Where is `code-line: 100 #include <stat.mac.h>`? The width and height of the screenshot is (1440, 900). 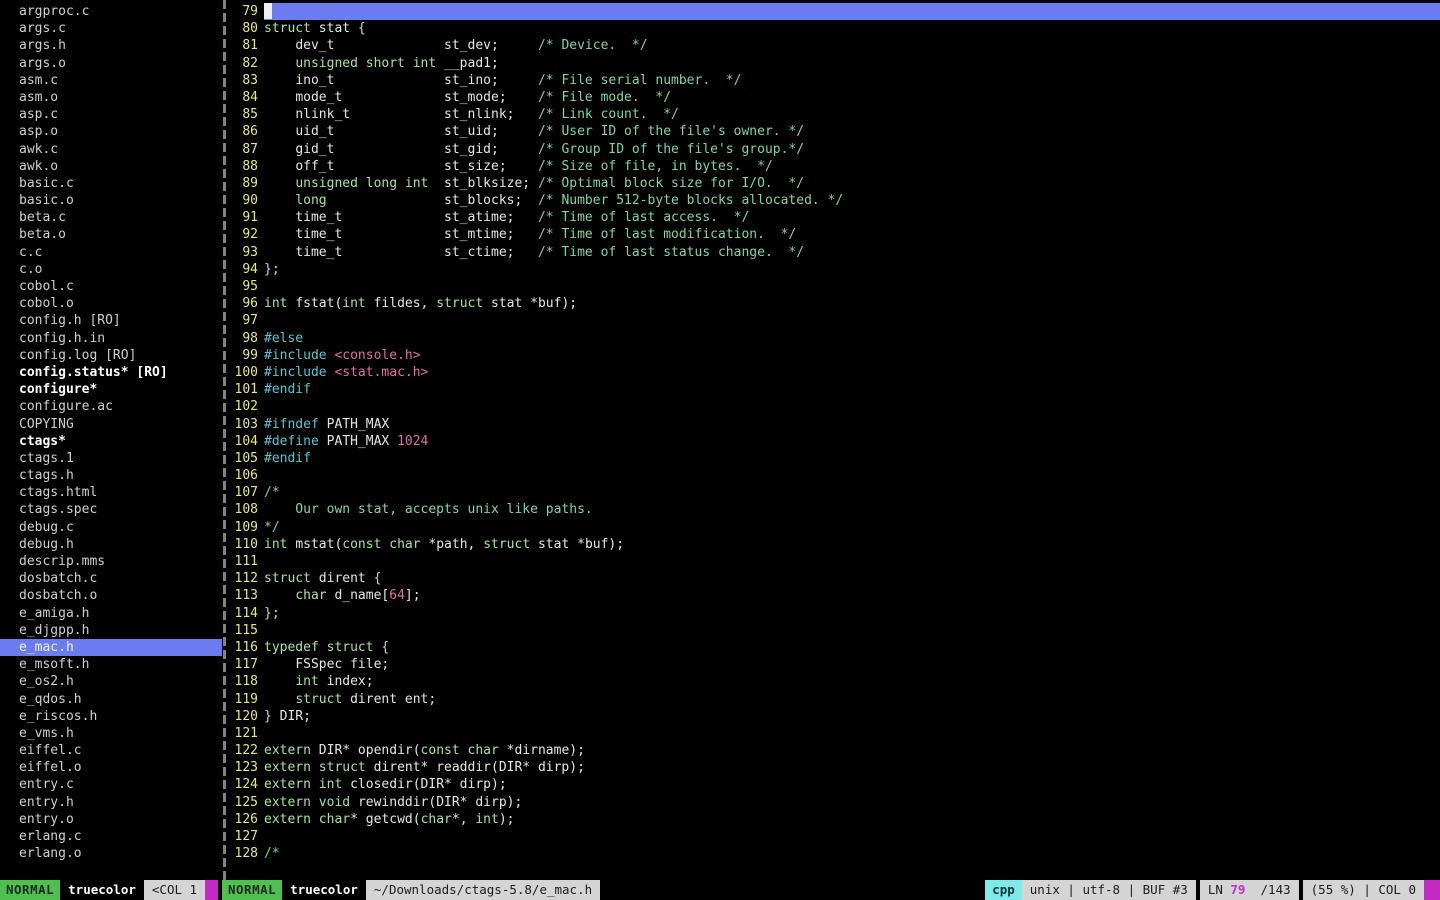 code-line: 100 #include <stat.mac.h> is located at coordinates (834, 372).